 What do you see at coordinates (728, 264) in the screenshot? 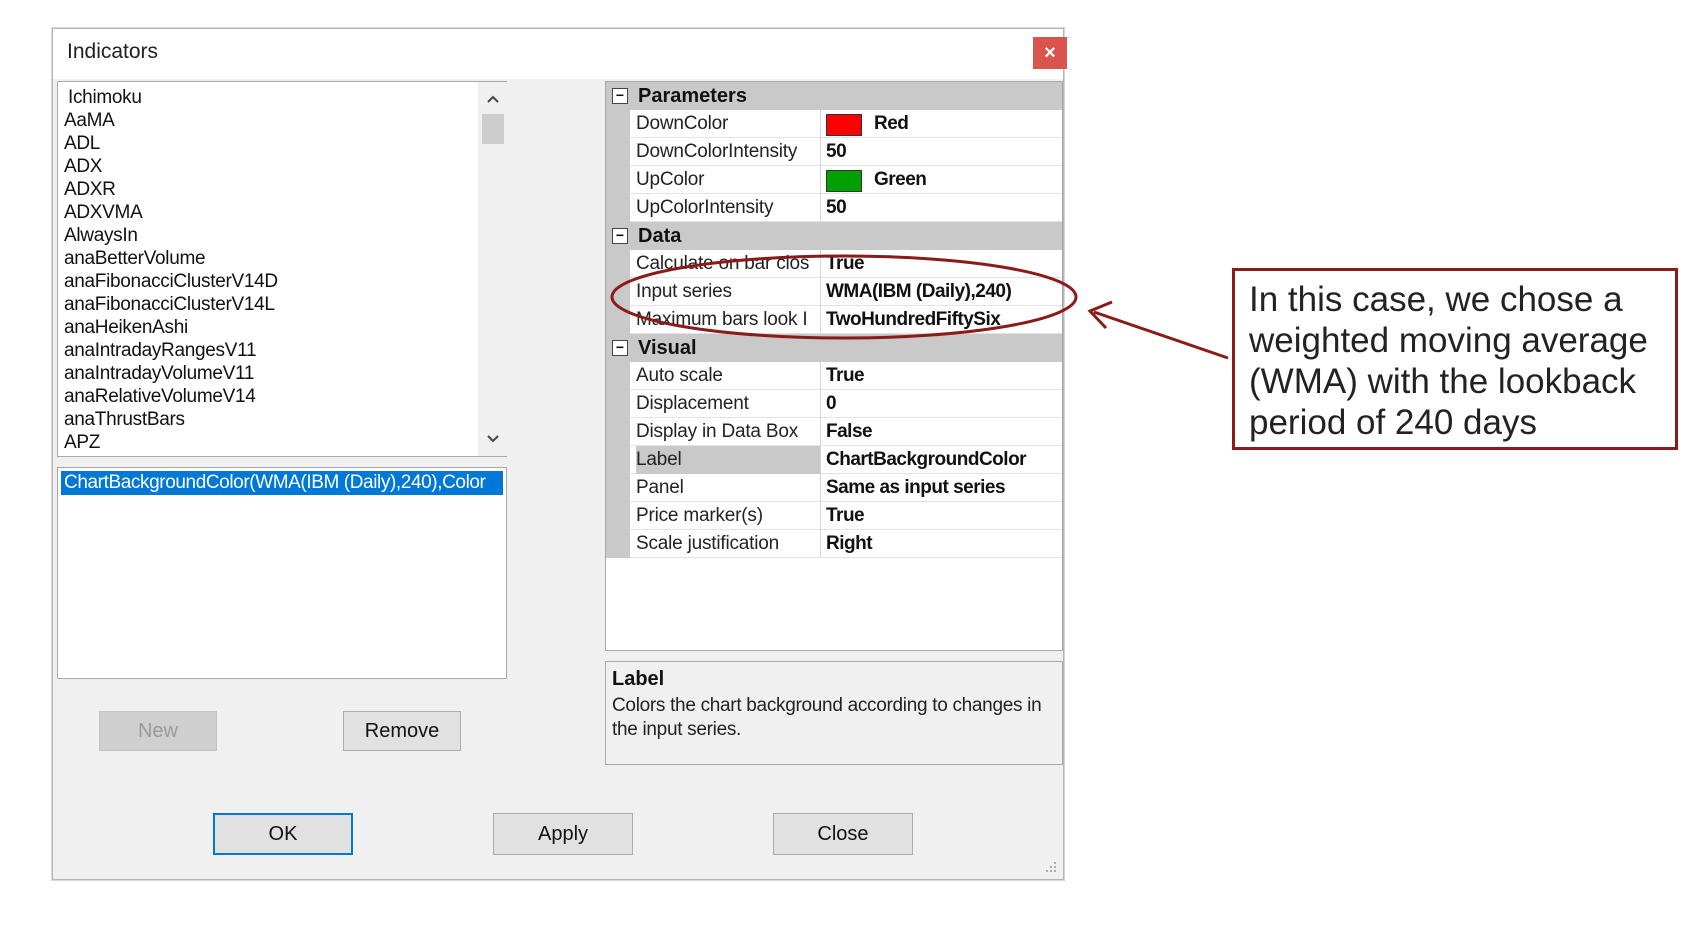
I see `property-name: Calculate on bar clos` at bounding box center [728, 264].